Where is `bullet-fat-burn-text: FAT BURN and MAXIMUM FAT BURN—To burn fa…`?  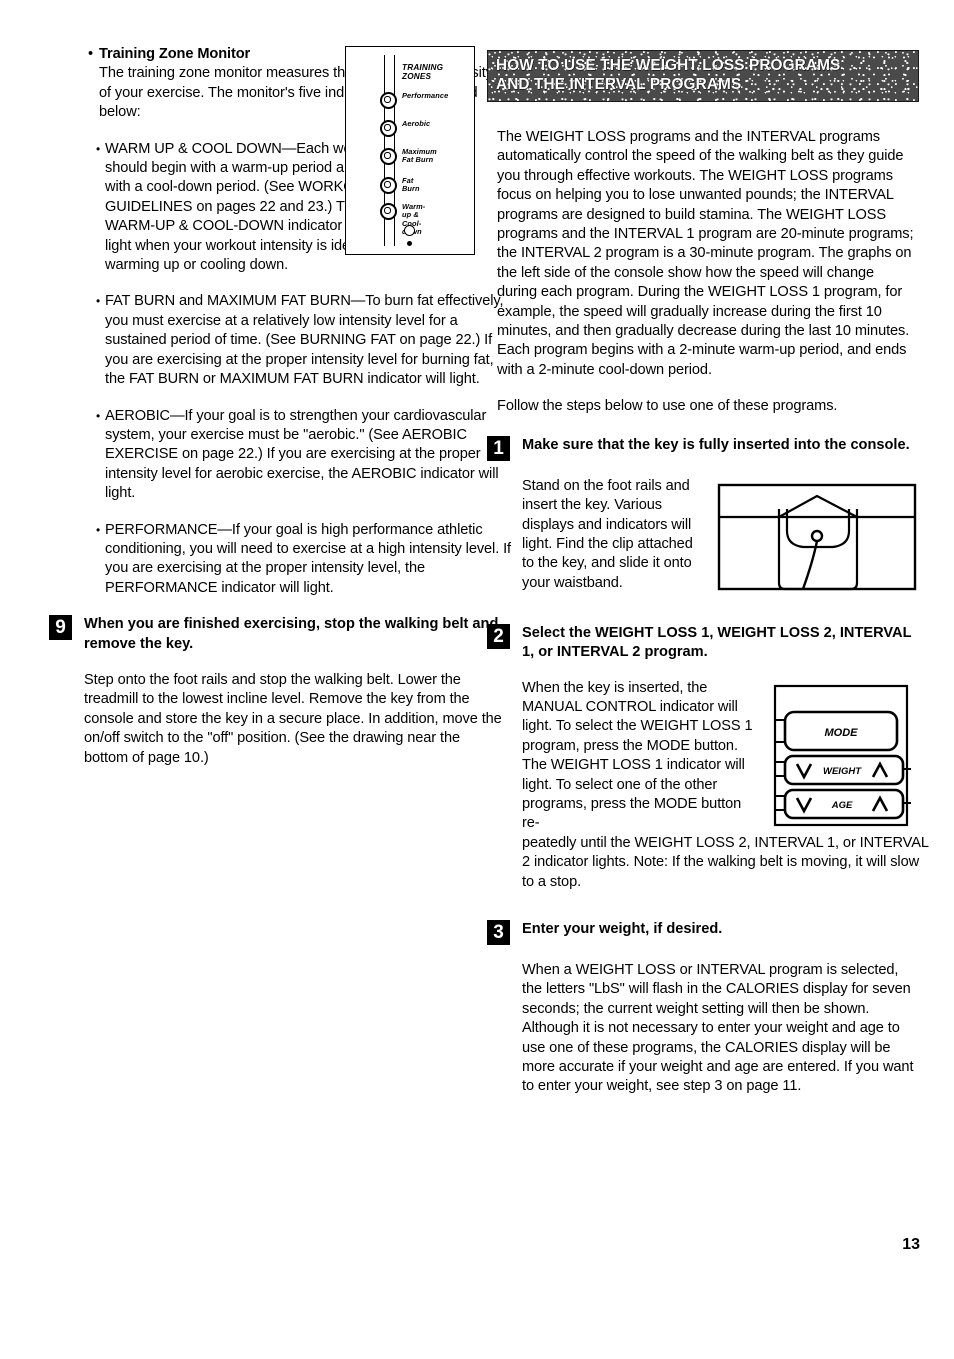
bullet-fat-burn-text: FAT BURN and MAXIMUM FAT BURN—To burn fa… is located at coordinates (304, 340).